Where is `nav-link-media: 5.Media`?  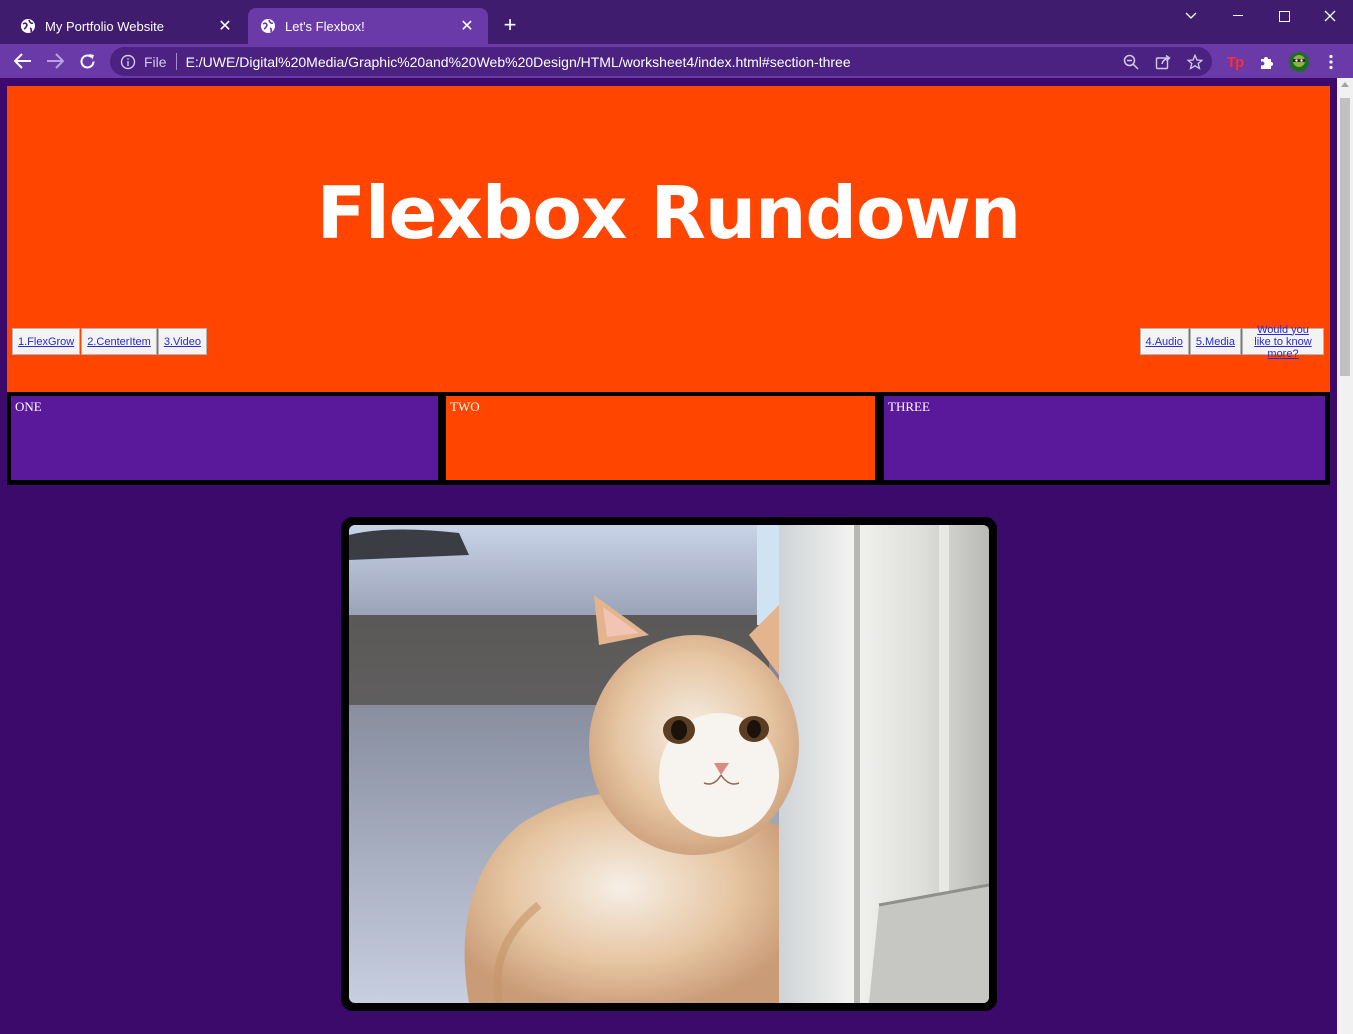 nav-link-media: 5.Media is located at coordinates (1215, 341).